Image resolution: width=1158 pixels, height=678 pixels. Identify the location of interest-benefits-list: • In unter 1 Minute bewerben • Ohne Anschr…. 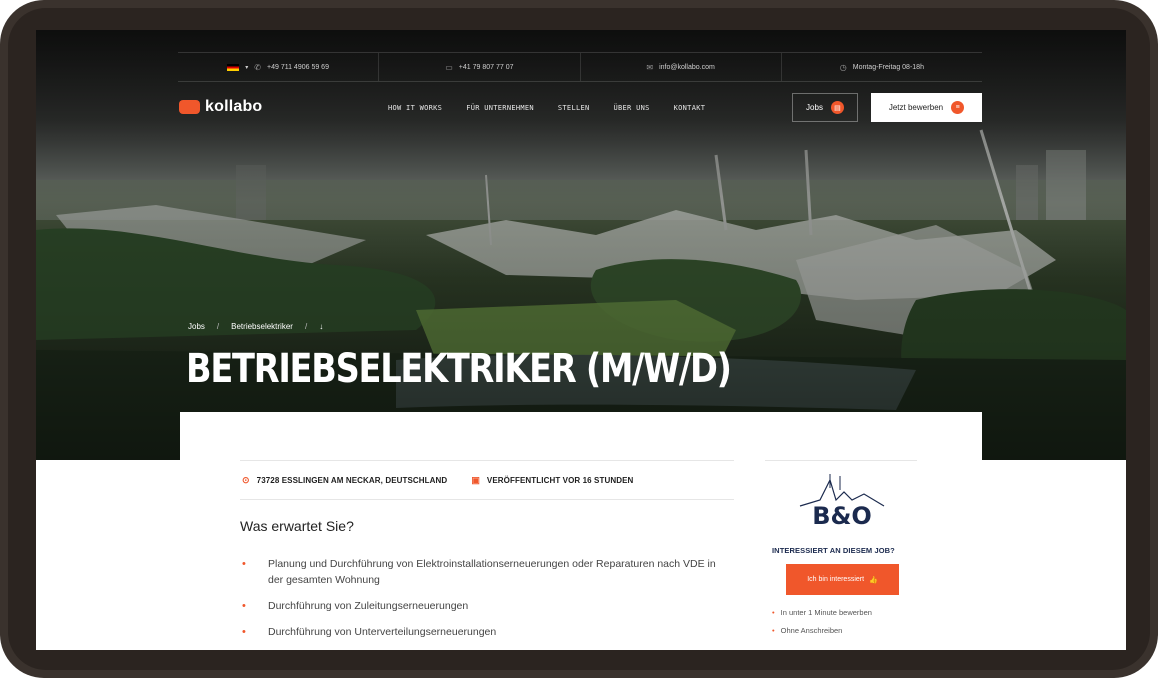
(822, 626).